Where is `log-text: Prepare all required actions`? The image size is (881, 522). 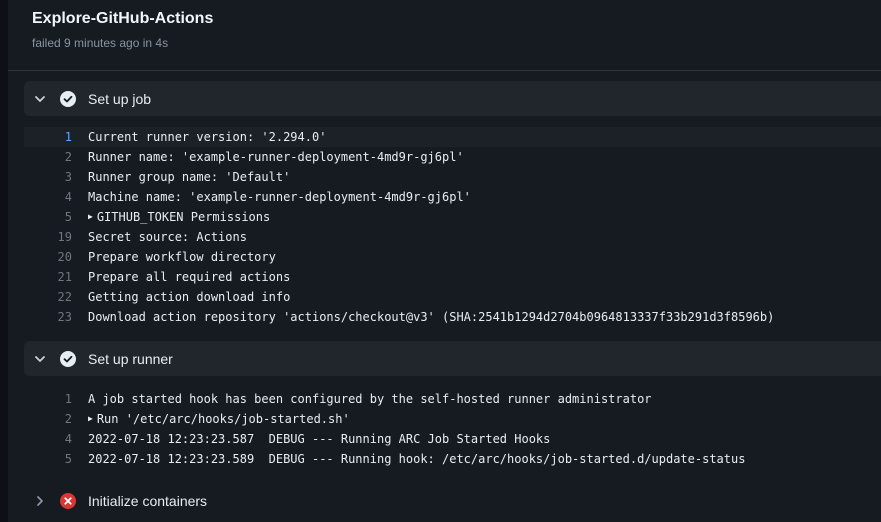
log-text: Prepare all required actions is located at coordinates (189, 277).